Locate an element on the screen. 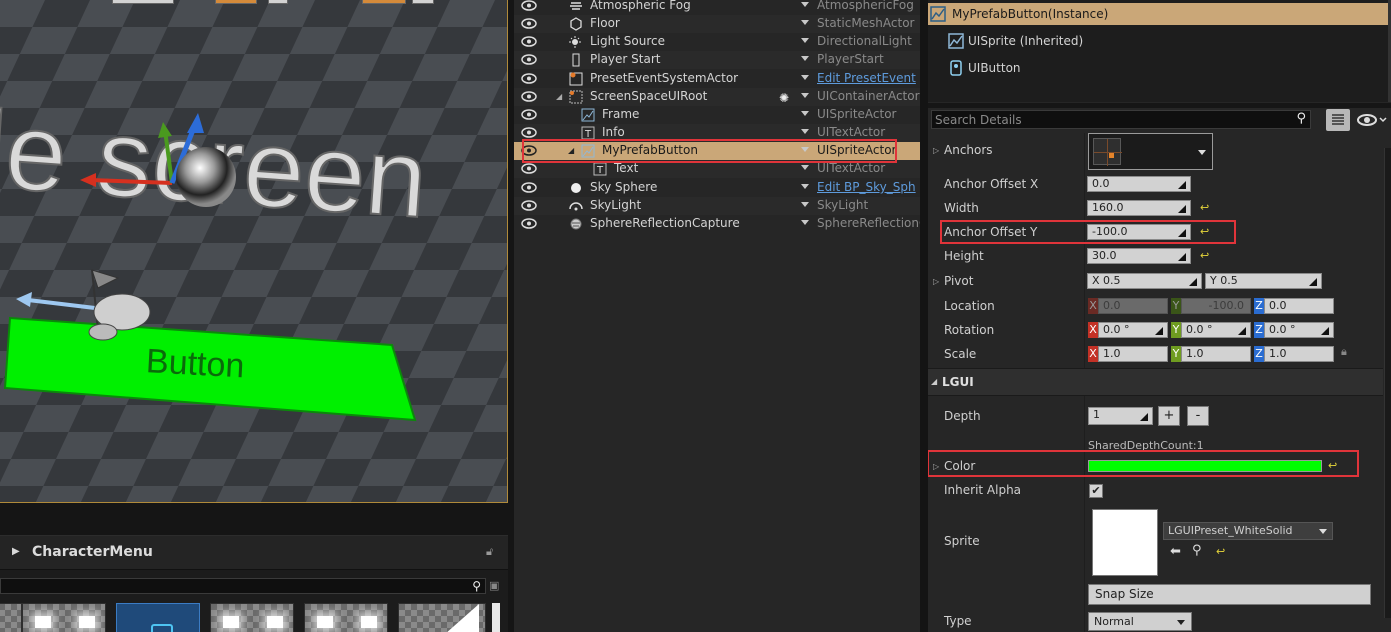 The height and width of the screenshot is (632, 1391). lgui-section-header: ◢ LGUI is located at coordinates (1155, 382).